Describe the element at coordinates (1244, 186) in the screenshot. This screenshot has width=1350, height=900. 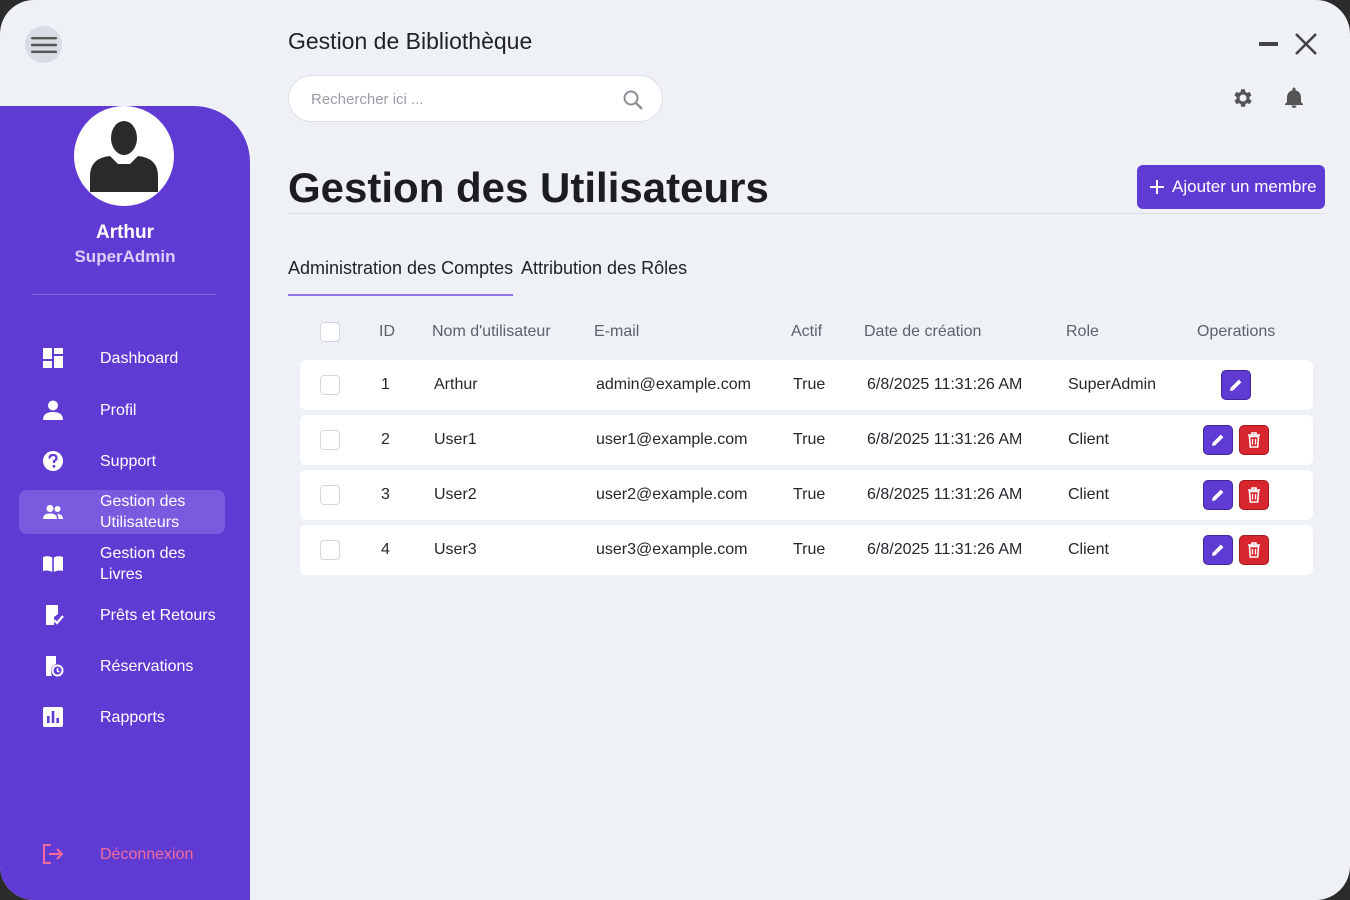
I see `add-member-label: Ajouter un membre` at that location.